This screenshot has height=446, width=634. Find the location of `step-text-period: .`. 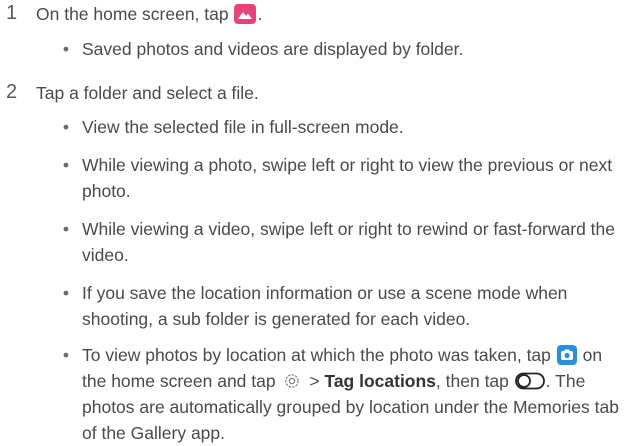

step-text-period: . is located at coordinates (260, 14).